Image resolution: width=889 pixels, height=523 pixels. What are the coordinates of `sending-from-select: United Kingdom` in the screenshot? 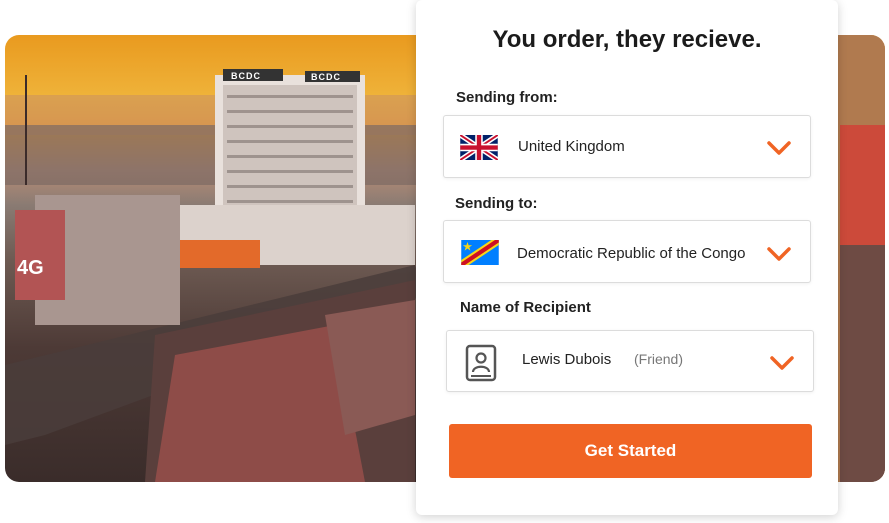 It's located at (627, 146).